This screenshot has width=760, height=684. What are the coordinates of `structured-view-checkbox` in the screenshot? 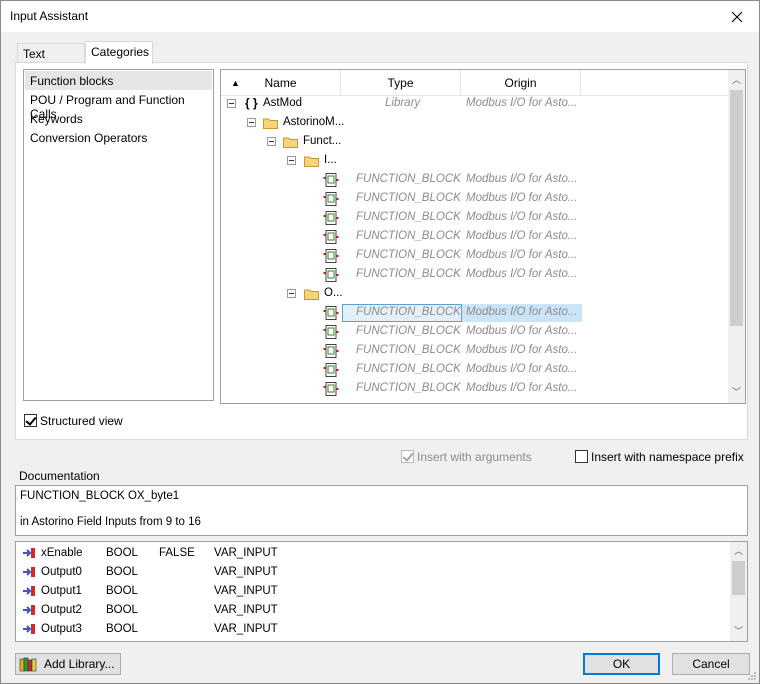 It's located at (30, 420).